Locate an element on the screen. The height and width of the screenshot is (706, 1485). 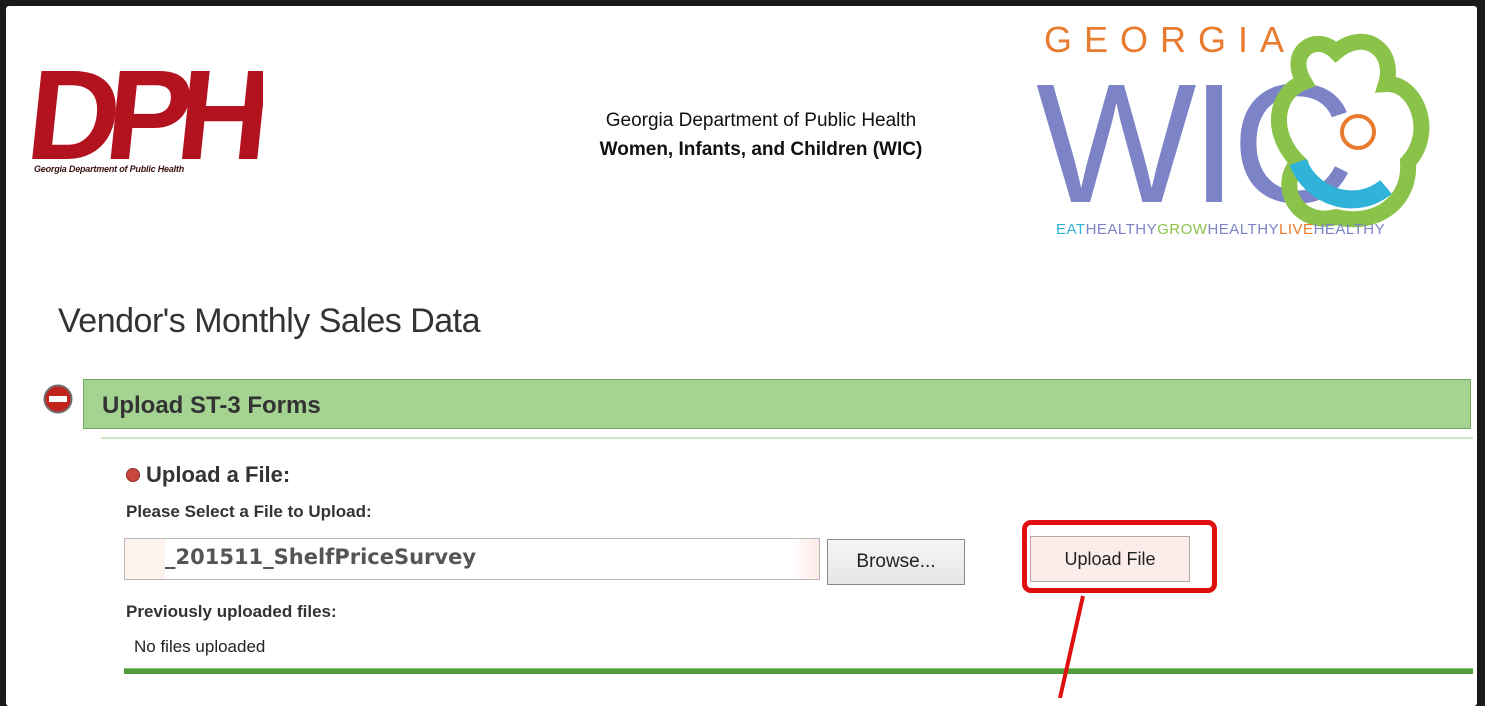
tagline-grow: GROW is located at coordinates (1182, 229).